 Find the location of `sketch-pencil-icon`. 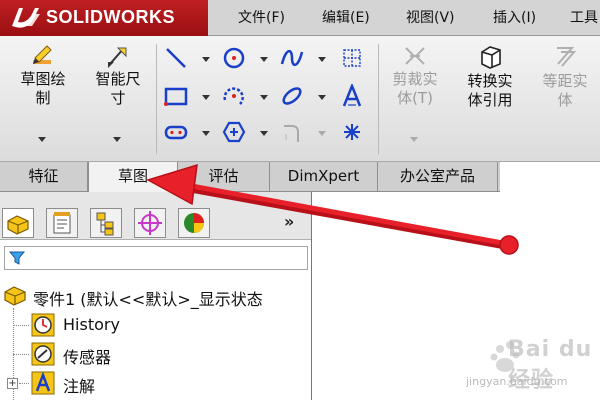

sketch-pencil-icon is located at coordinates (42, 54).